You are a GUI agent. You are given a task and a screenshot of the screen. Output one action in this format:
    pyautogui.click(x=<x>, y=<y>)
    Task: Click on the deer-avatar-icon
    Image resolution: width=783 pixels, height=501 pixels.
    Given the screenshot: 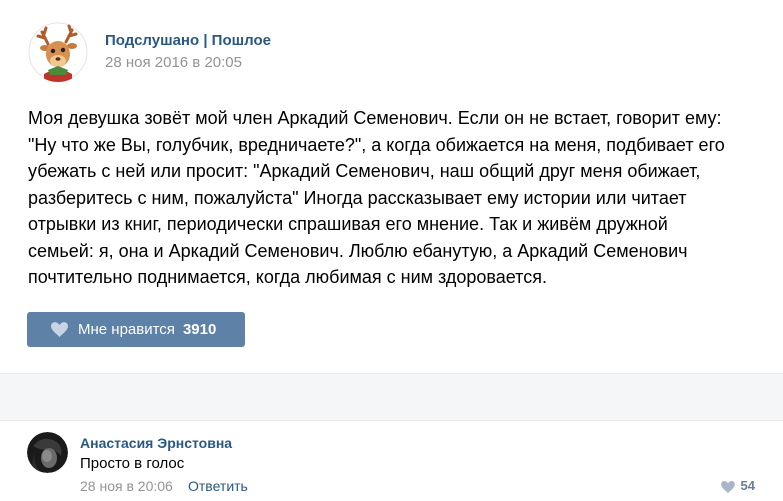 What is the action you would take?
    pyautogui.click(x=58, y=52)
    